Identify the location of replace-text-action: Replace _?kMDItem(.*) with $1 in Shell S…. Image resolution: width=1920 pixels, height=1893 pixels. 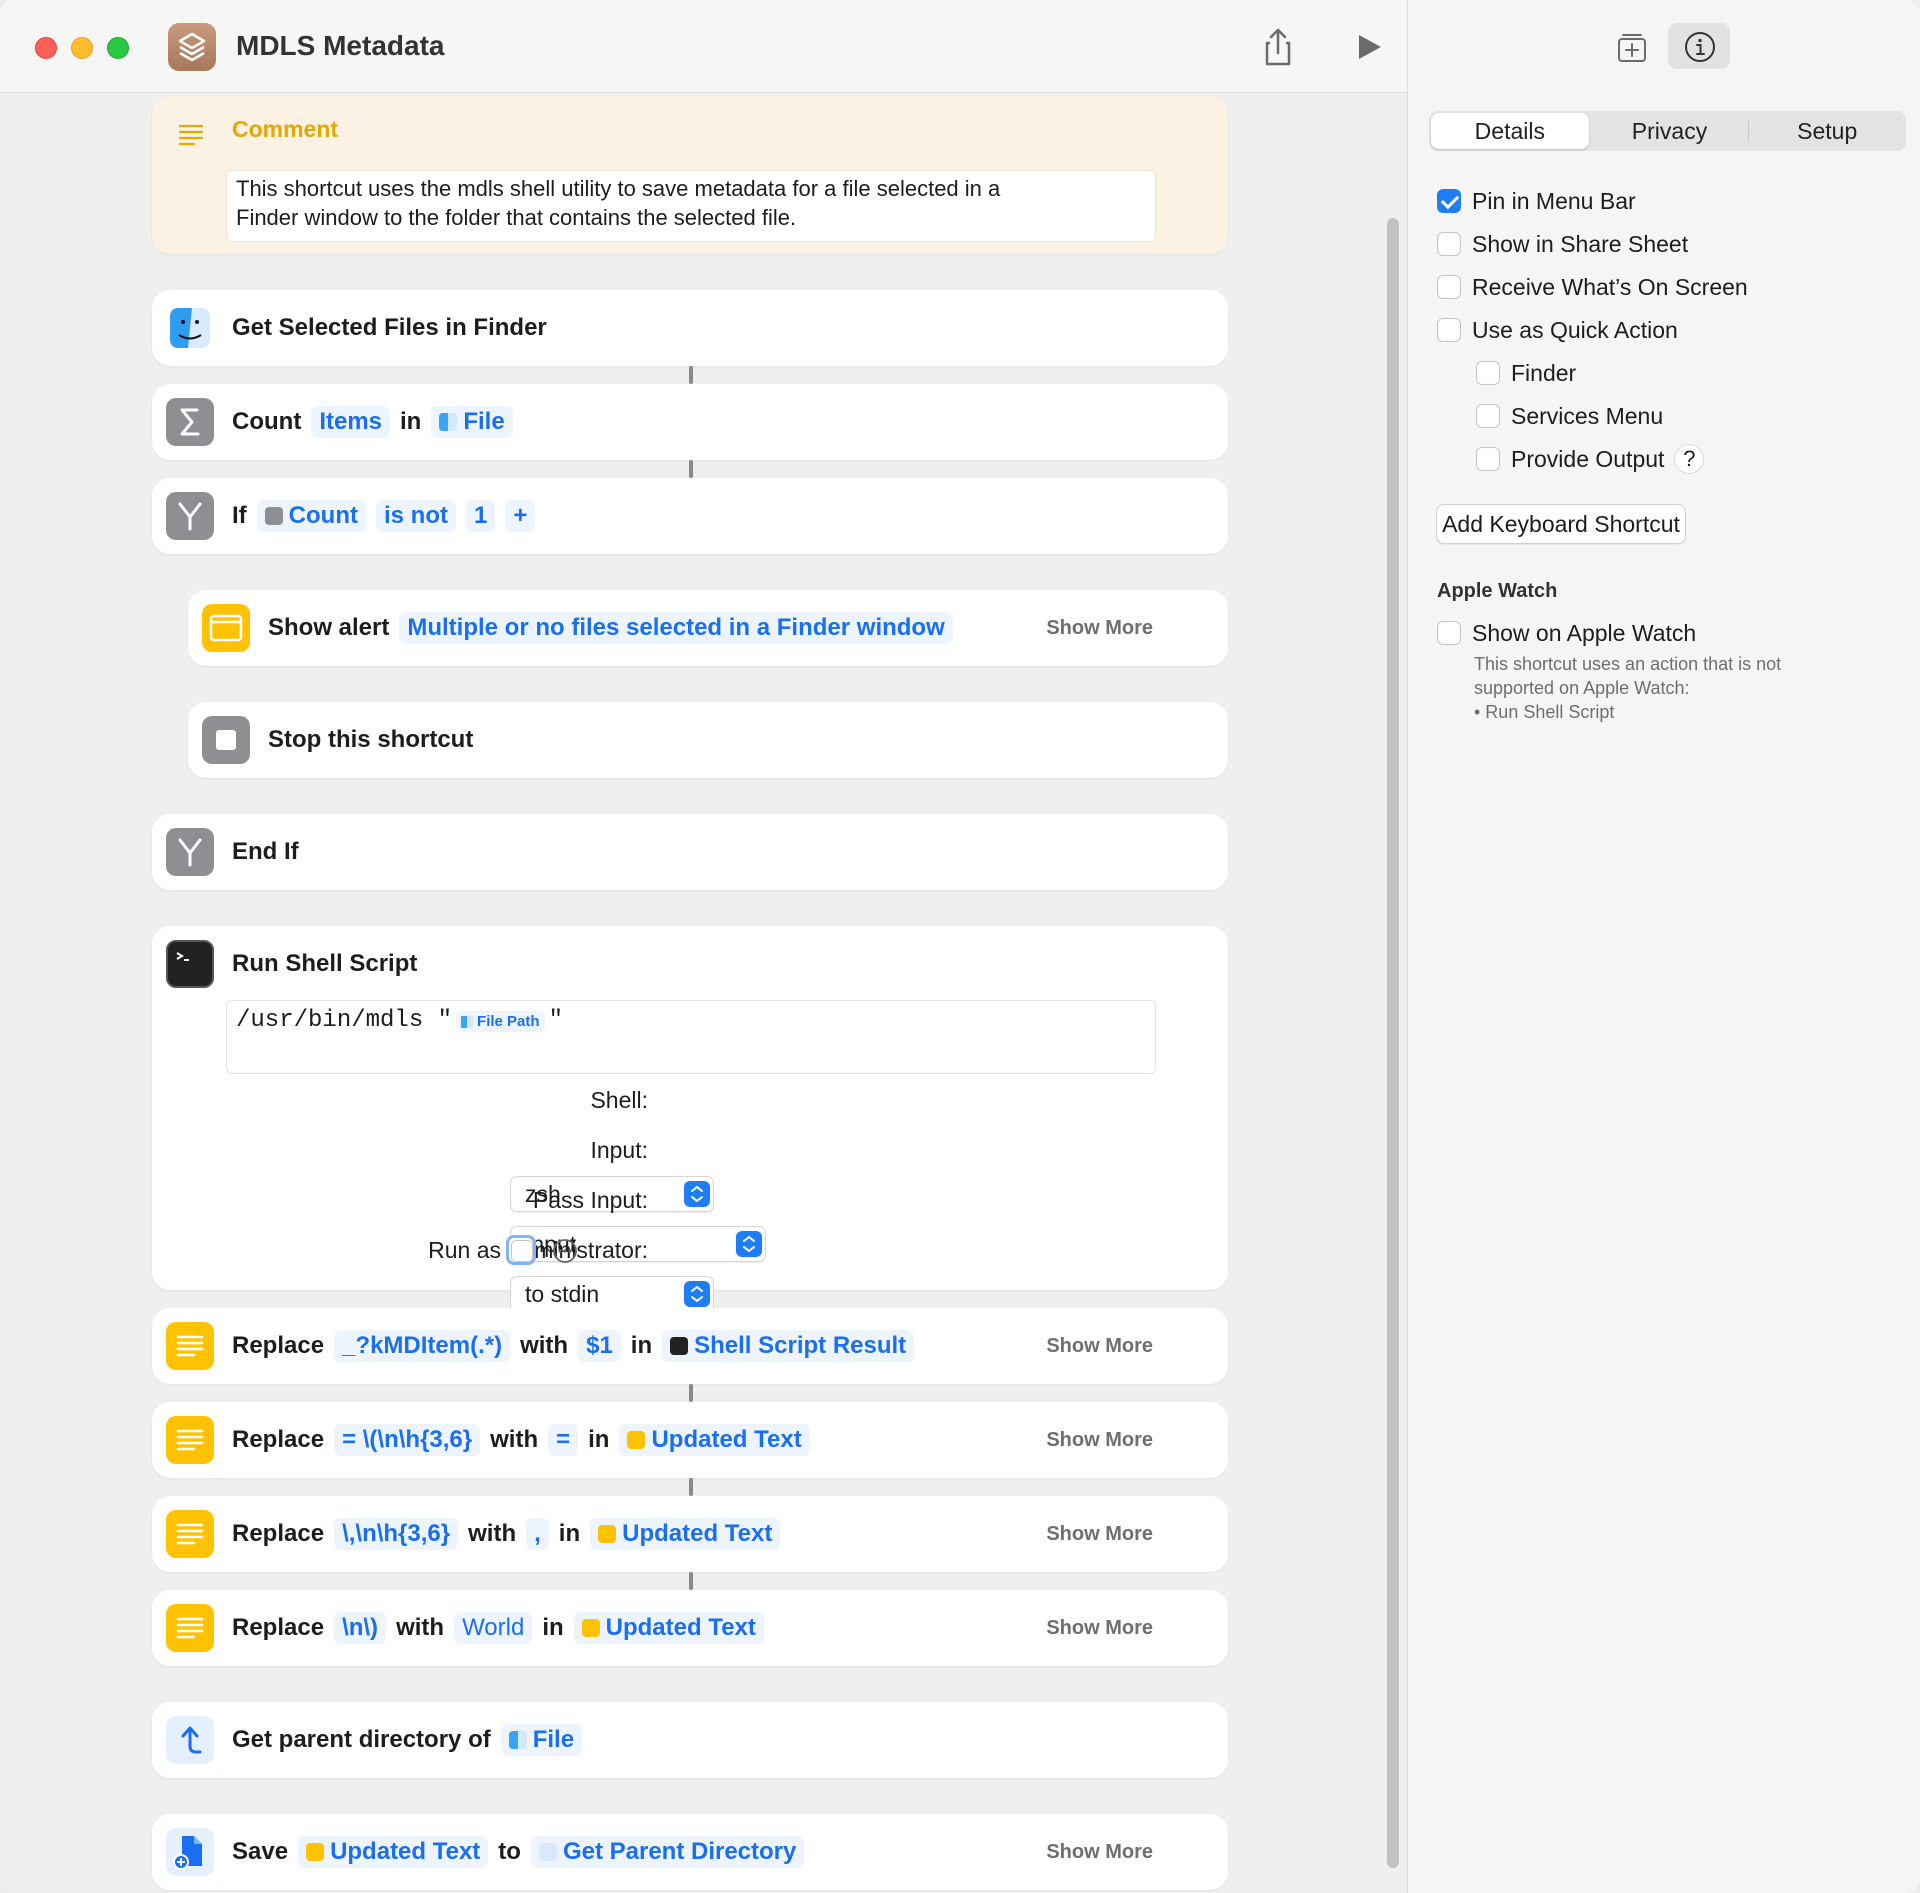
(690, 1346).